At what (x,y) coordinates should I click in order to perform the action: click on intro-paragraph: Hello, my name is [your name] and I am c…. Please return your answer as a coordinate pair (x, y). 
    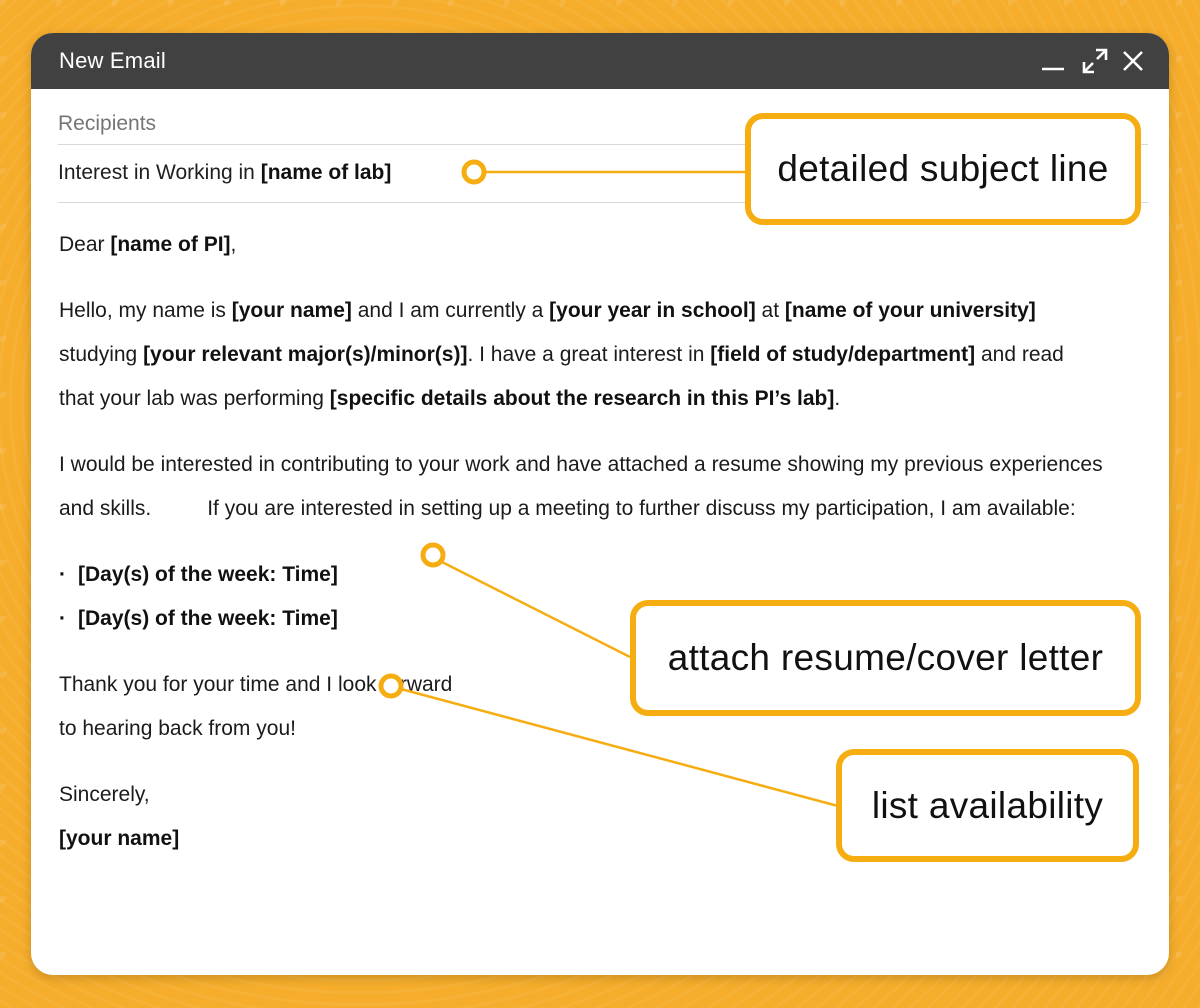
    Looking at the image, I should click on (579, 355).